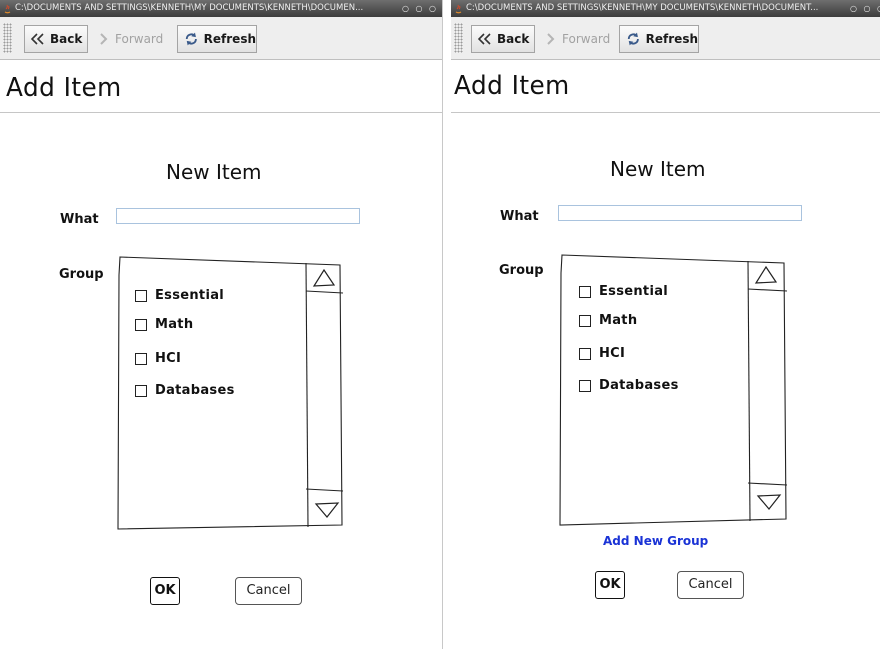 The height and width of the screenshot is (649, 880). Describe the element at coordinates (655, 541) in the screenshot. I see `add-new-group-link: Add New Group` at that location.